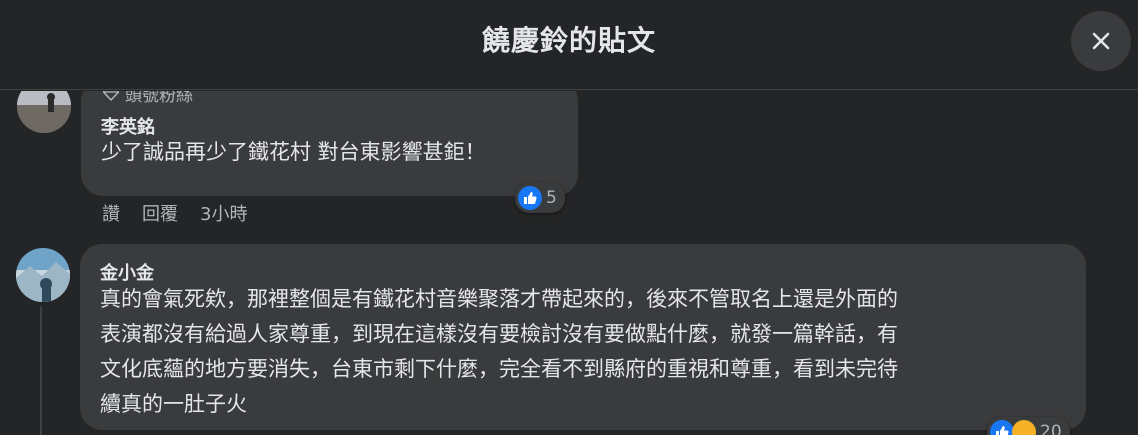 This screenshot has height=435, width=1138. What do you see at coordinates (293, 152) in the screenshot?
I see `comment-text: 少了誠品再少了鐵花村 對台東影響甚鉅！` at bounding box center [293, 152].